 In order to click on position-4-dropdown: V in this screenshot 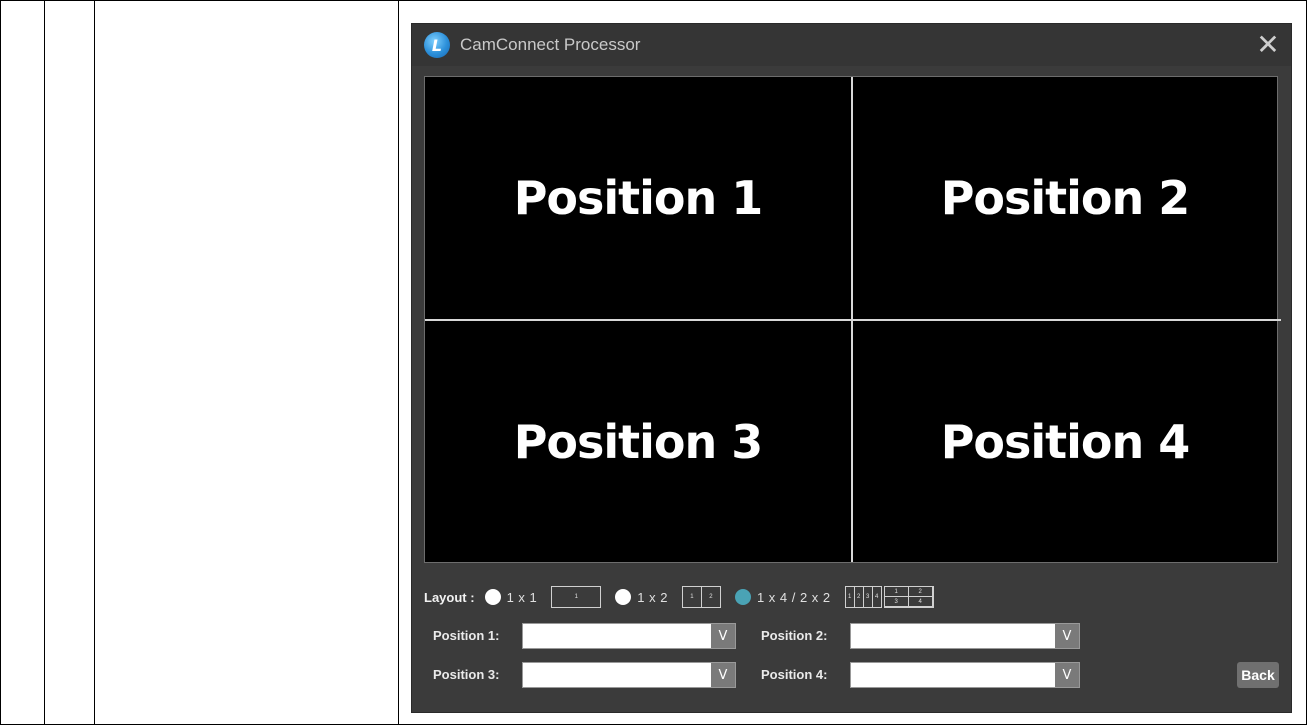, I will do `click(965, 675)`.